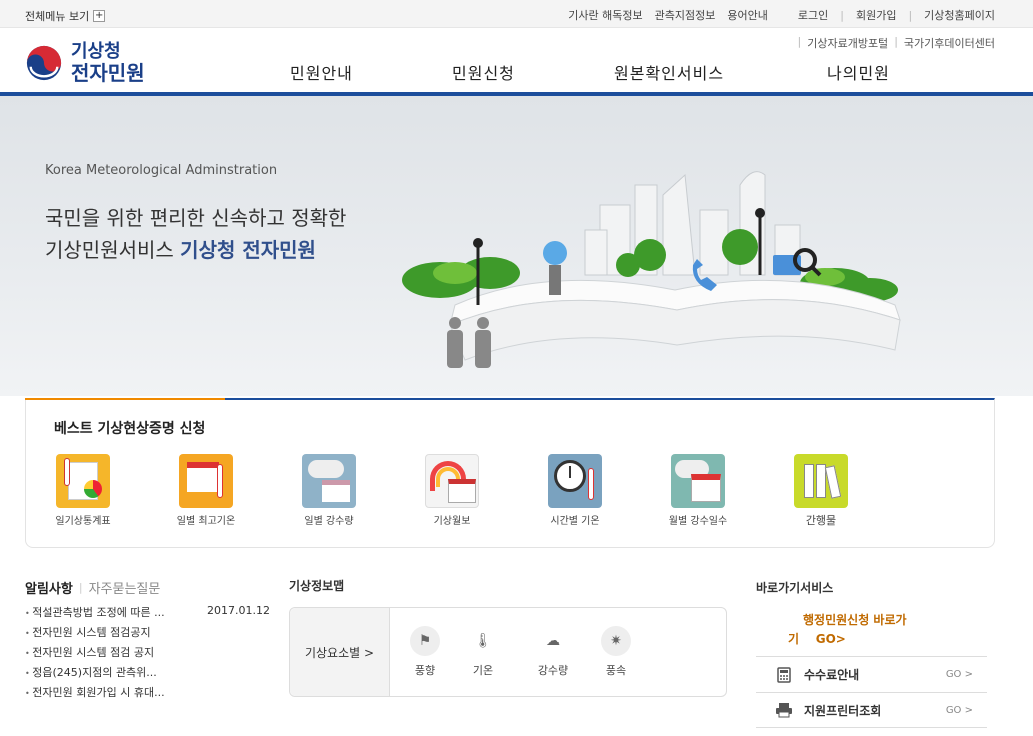 The width and height of the screenshot is (1033, 736). Describe the element at coordinates (698, 521) in the screenshot. I see `best-item-label: 월별 강수일수` at that location.